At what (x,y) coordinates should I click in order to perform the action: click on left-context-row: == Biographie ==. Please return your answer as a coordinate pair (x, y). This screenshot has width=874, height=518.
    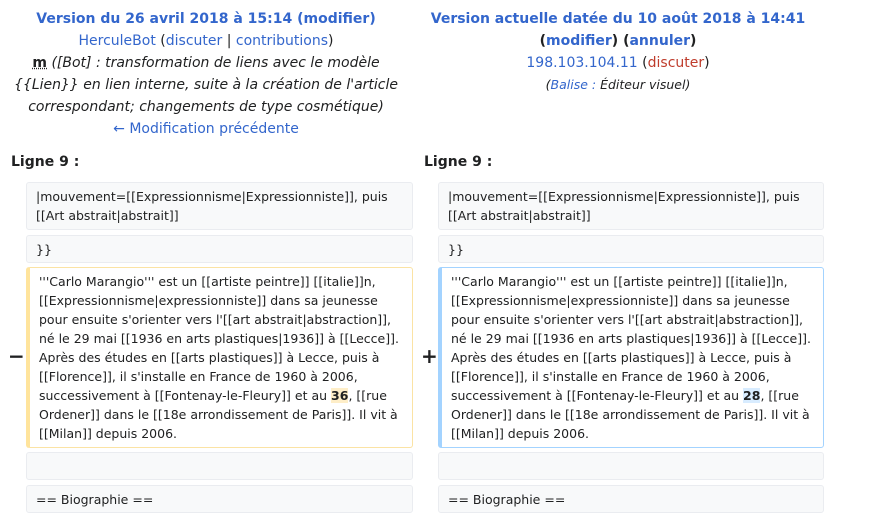
    Looking at the image, I should click on (219, 499).